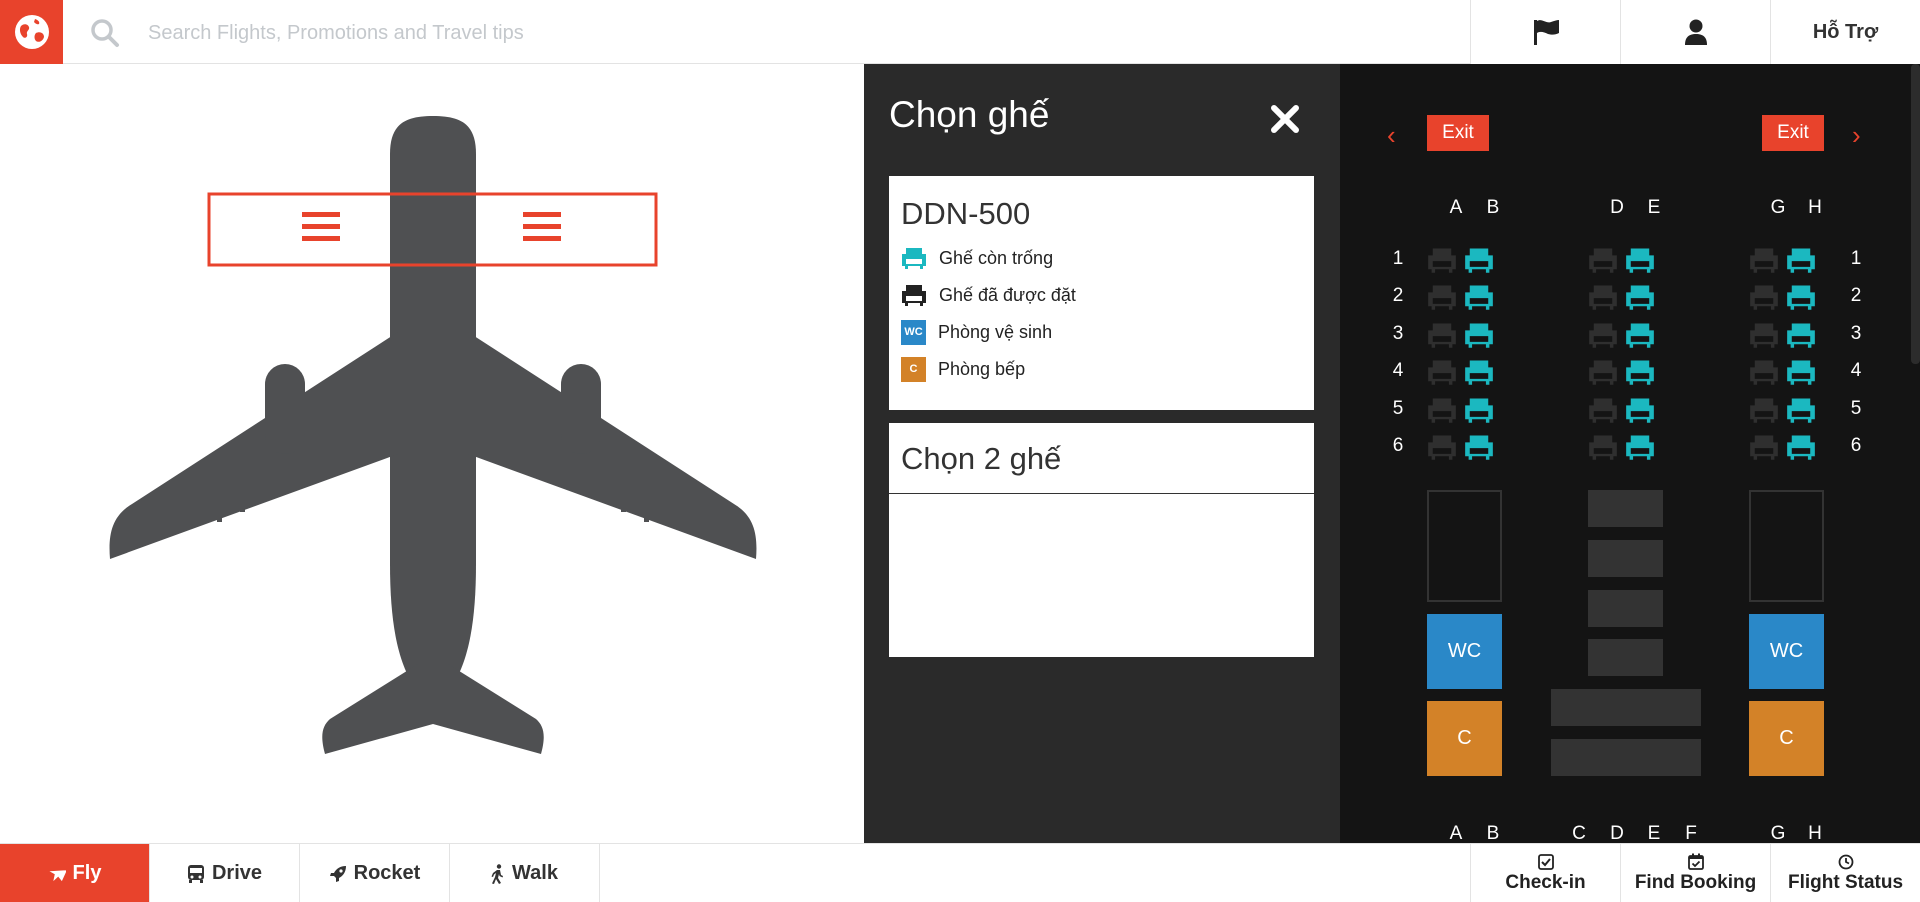 The image size is (1920, 902). Describe the element at coordinates (387, 873) in the screenshot. I see `mode-label: Rocket` at that location.